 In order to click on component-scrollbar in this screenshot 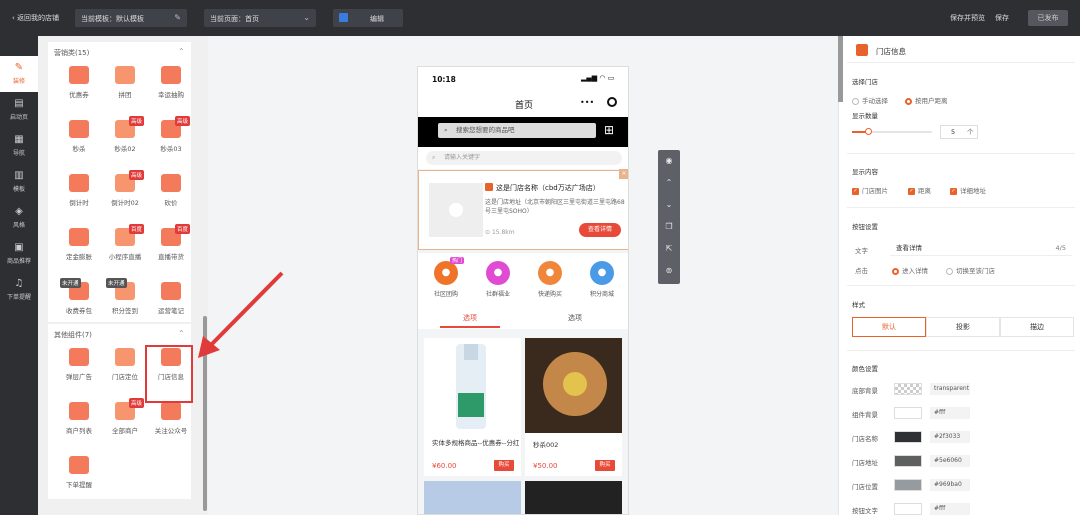, I will do `click(205, 413)`.